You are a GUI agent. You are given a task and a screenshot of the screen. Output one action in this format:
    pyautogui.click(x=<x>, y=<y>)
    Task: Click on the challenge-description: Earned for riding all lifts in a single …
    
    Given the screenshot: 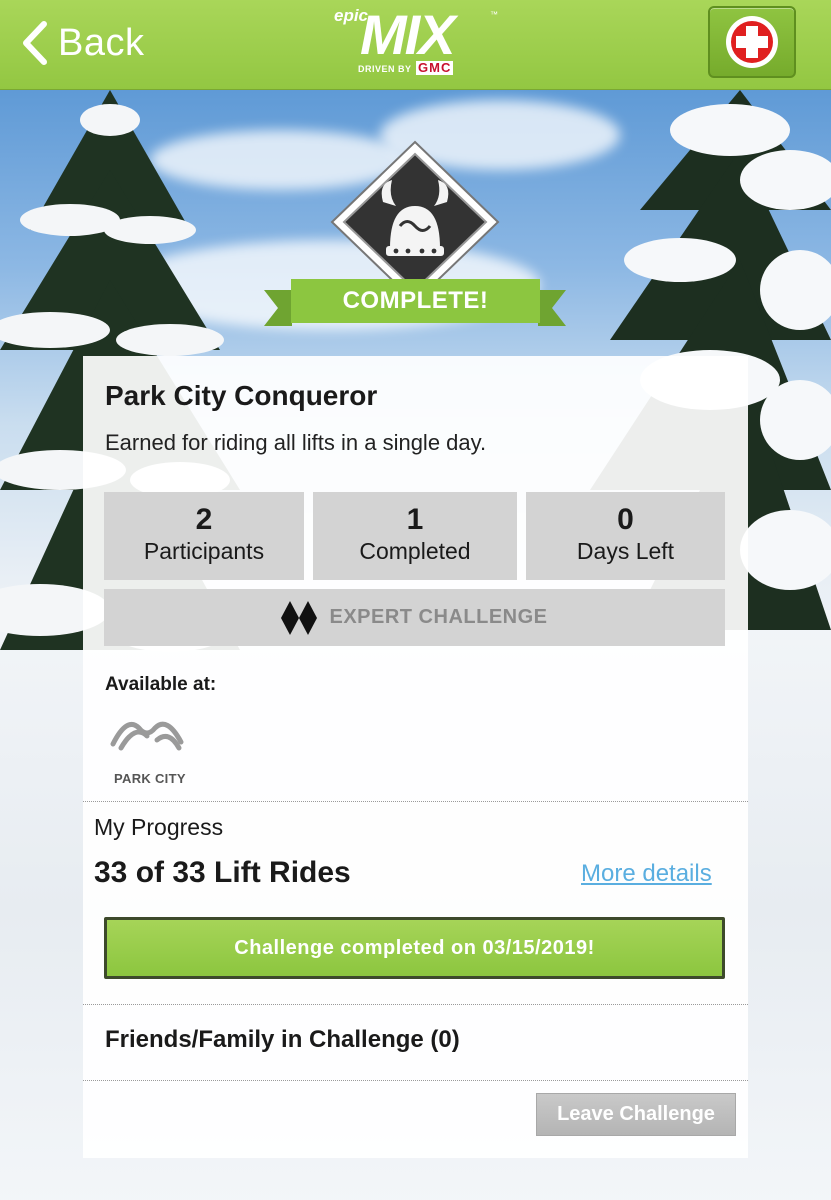 What is the action you would take?
    pyautogui.click(x=296, y=442)
    